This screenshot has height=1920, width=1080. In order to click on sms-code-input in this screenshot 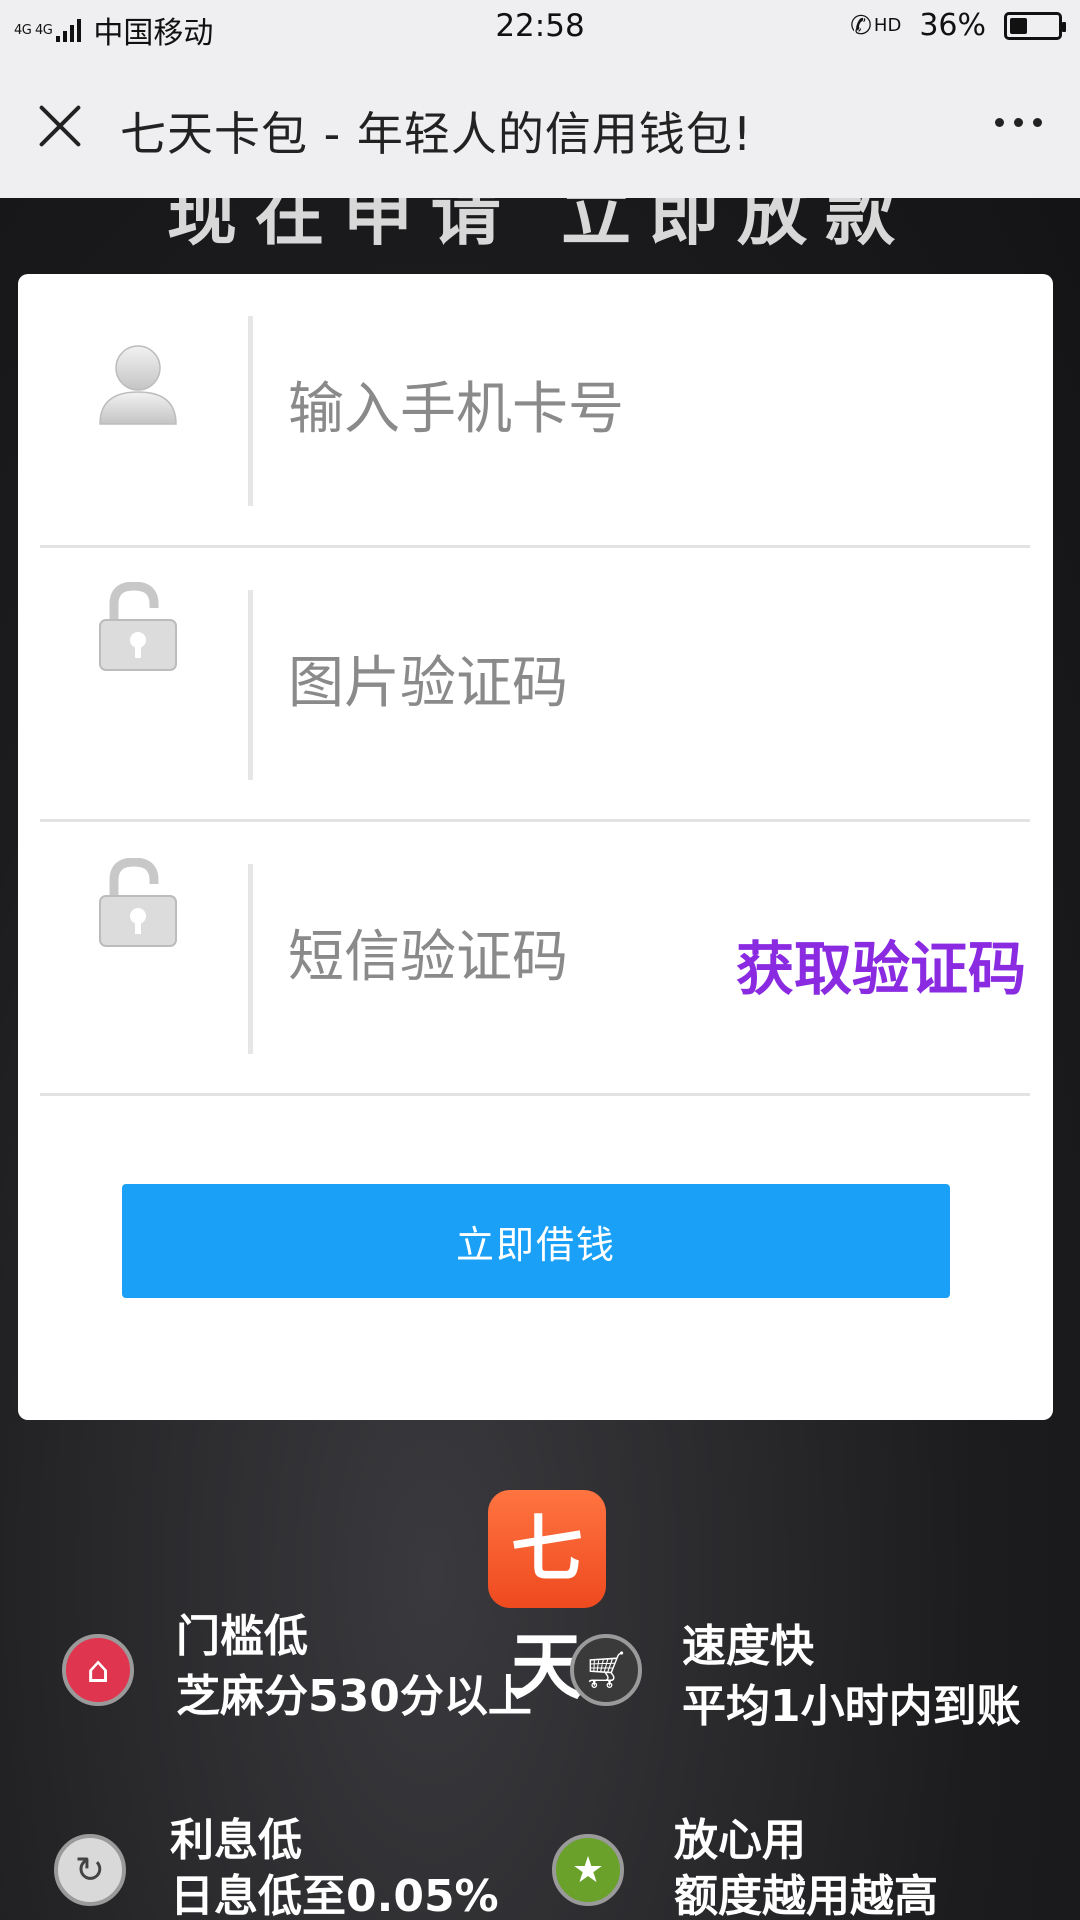, I will do `click(488, 957)`.